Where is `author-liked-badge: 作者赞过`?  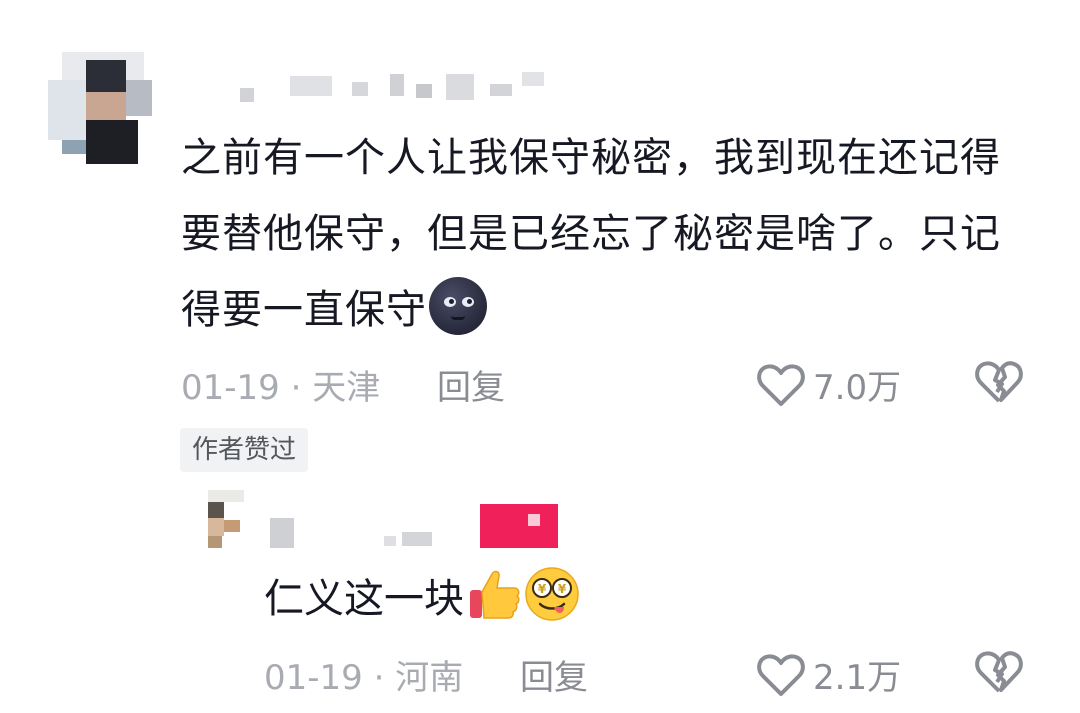
author-liked-badge: 作者赞过 is located at coordinates (244, 450).